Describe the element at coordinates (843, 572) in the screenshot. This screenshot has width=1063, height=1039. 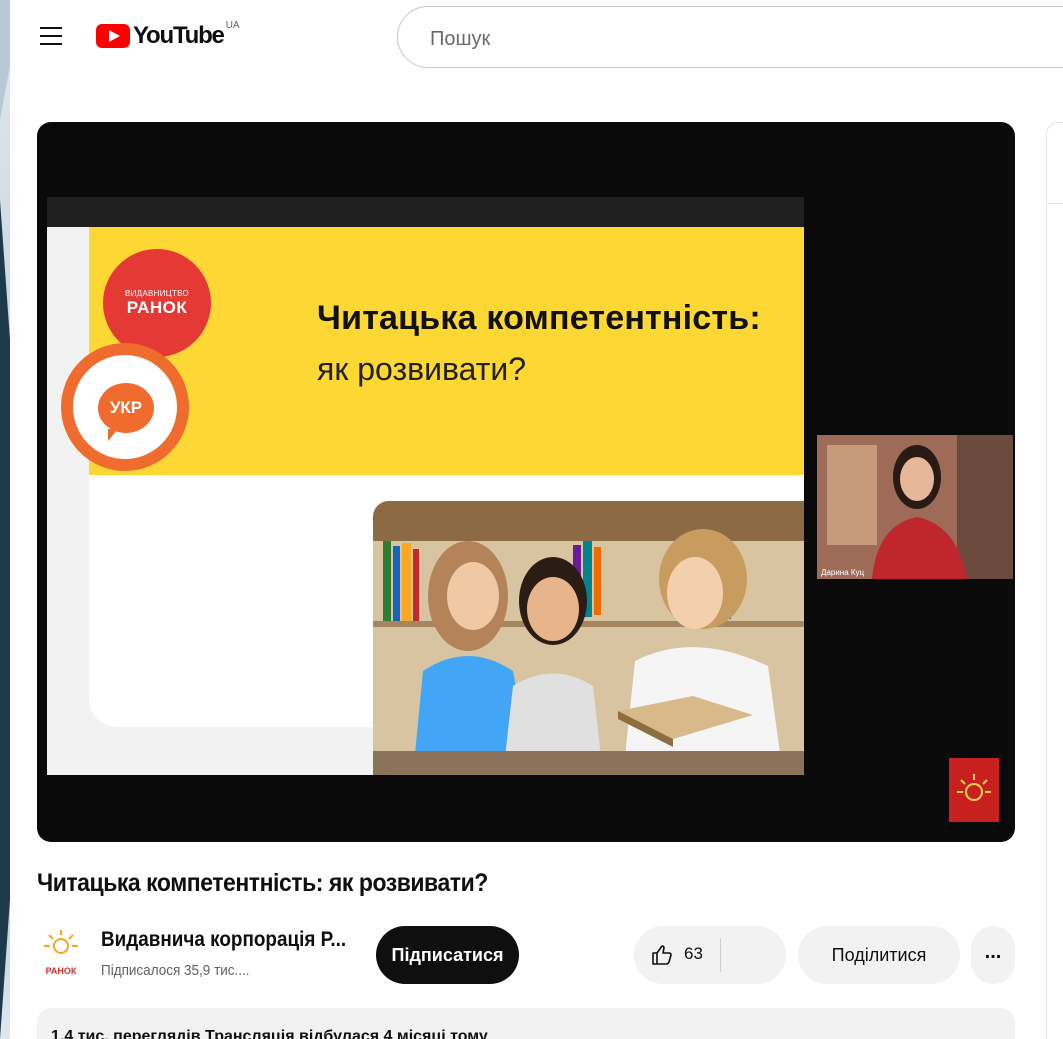
I see `presenter-name: Дарина Куц` at that location.